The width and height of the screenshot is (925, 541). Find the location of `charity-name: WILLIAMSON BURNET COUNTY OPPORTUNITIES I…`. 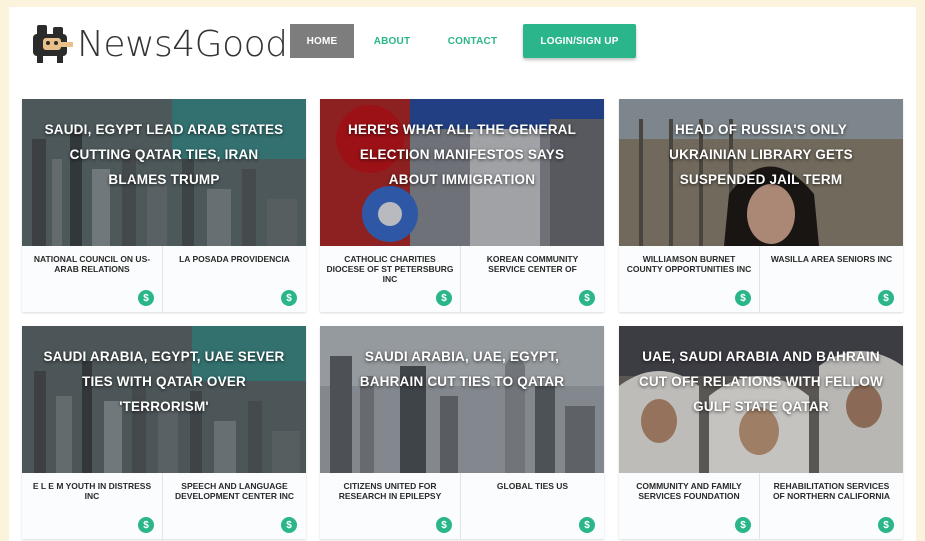

charity-name: WILLIAMSON BURNET COUNTY OPPORTUNITIES I… is located at coordinates (689, 264).